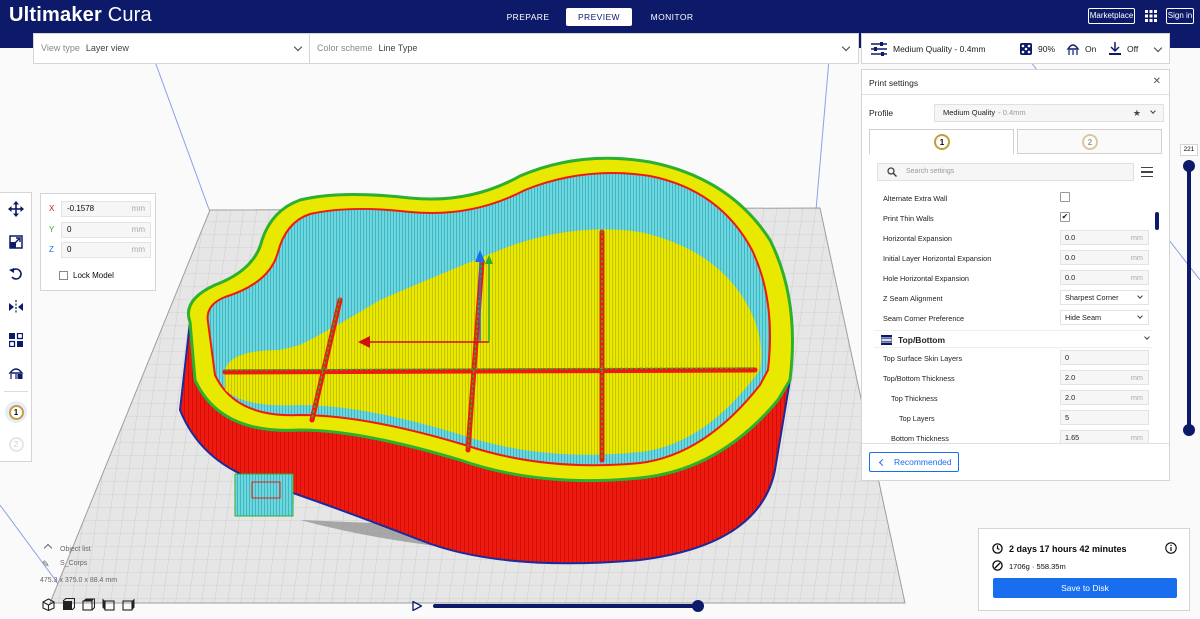  I want to click on extruder-2-select: 2, so click(16, 444).